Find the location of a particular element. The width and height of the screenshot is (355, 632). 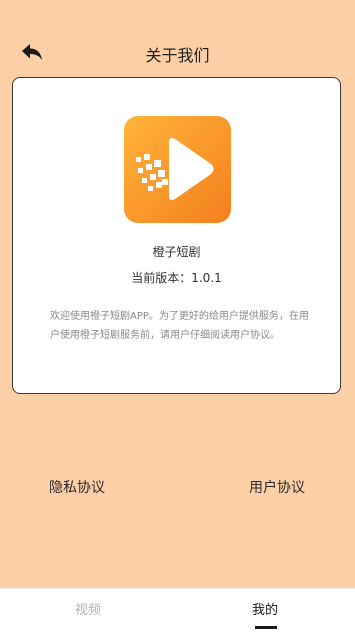

active-tab-indicator is located at coordinates (266, 627).